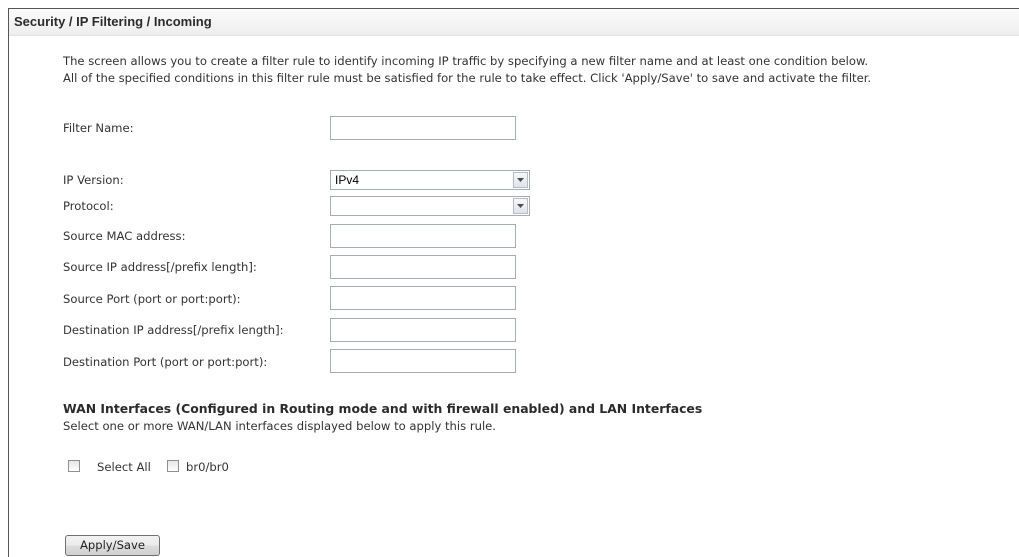  Describe the element at coordinates (423, 298) in the screenshot. I see `source-port-input` at that location.